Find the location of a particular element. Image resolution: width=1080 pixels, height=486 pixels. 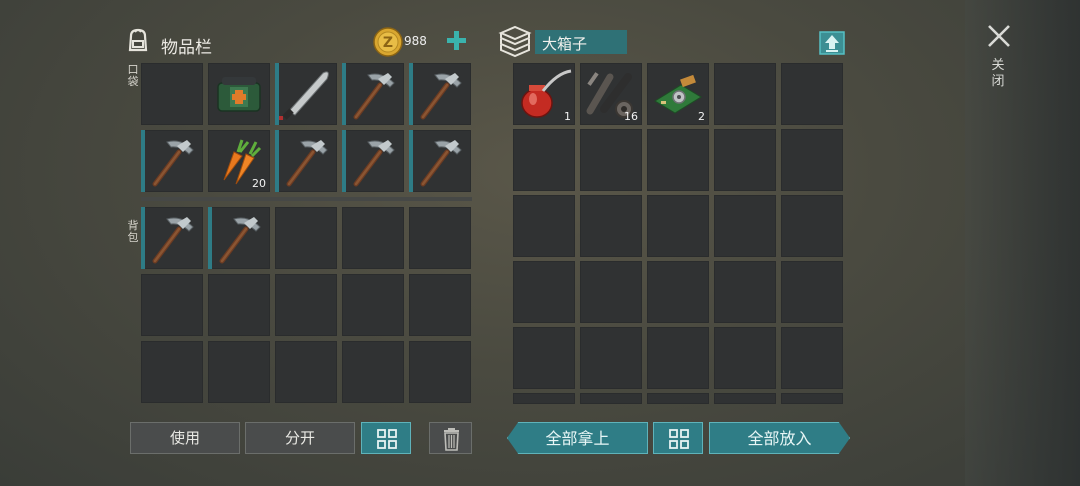

plus-icon is located at coordinates (456, 40).